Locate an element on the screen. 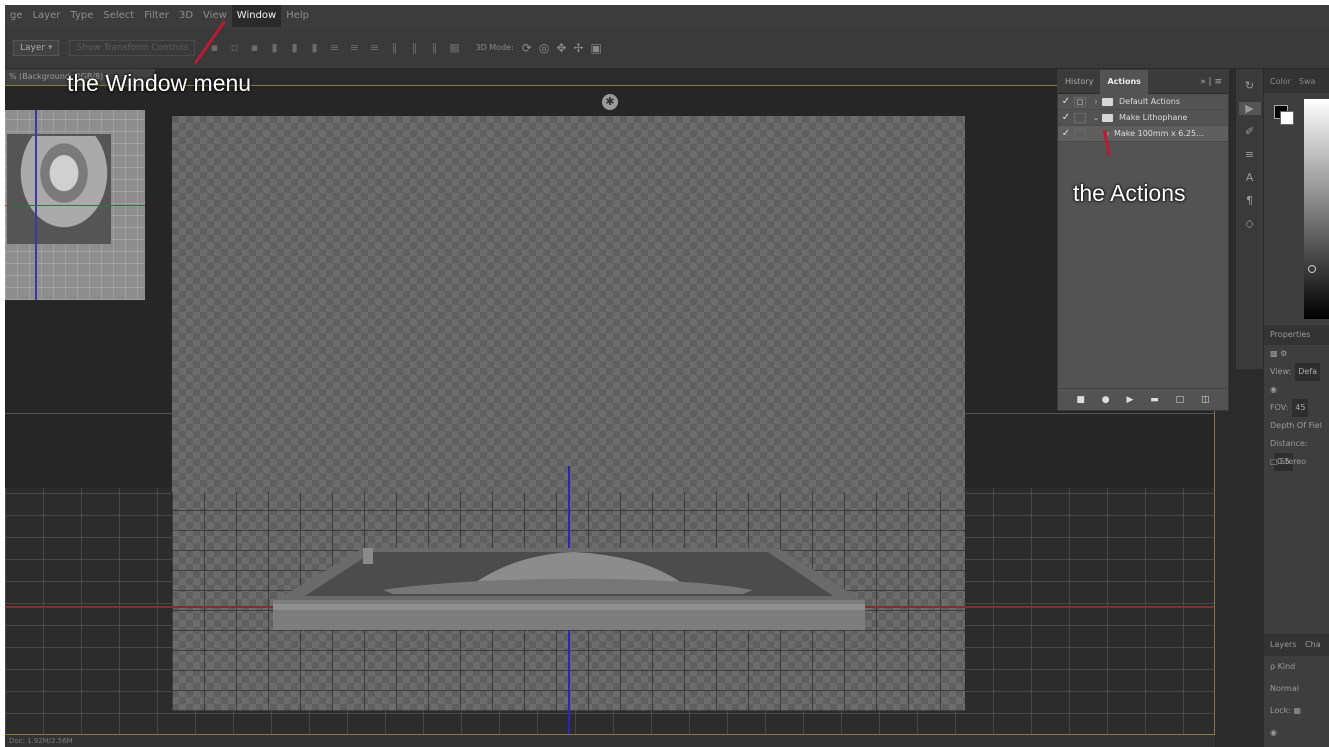  action-set-label: Default Actions is located at coordinates (1149, 101).